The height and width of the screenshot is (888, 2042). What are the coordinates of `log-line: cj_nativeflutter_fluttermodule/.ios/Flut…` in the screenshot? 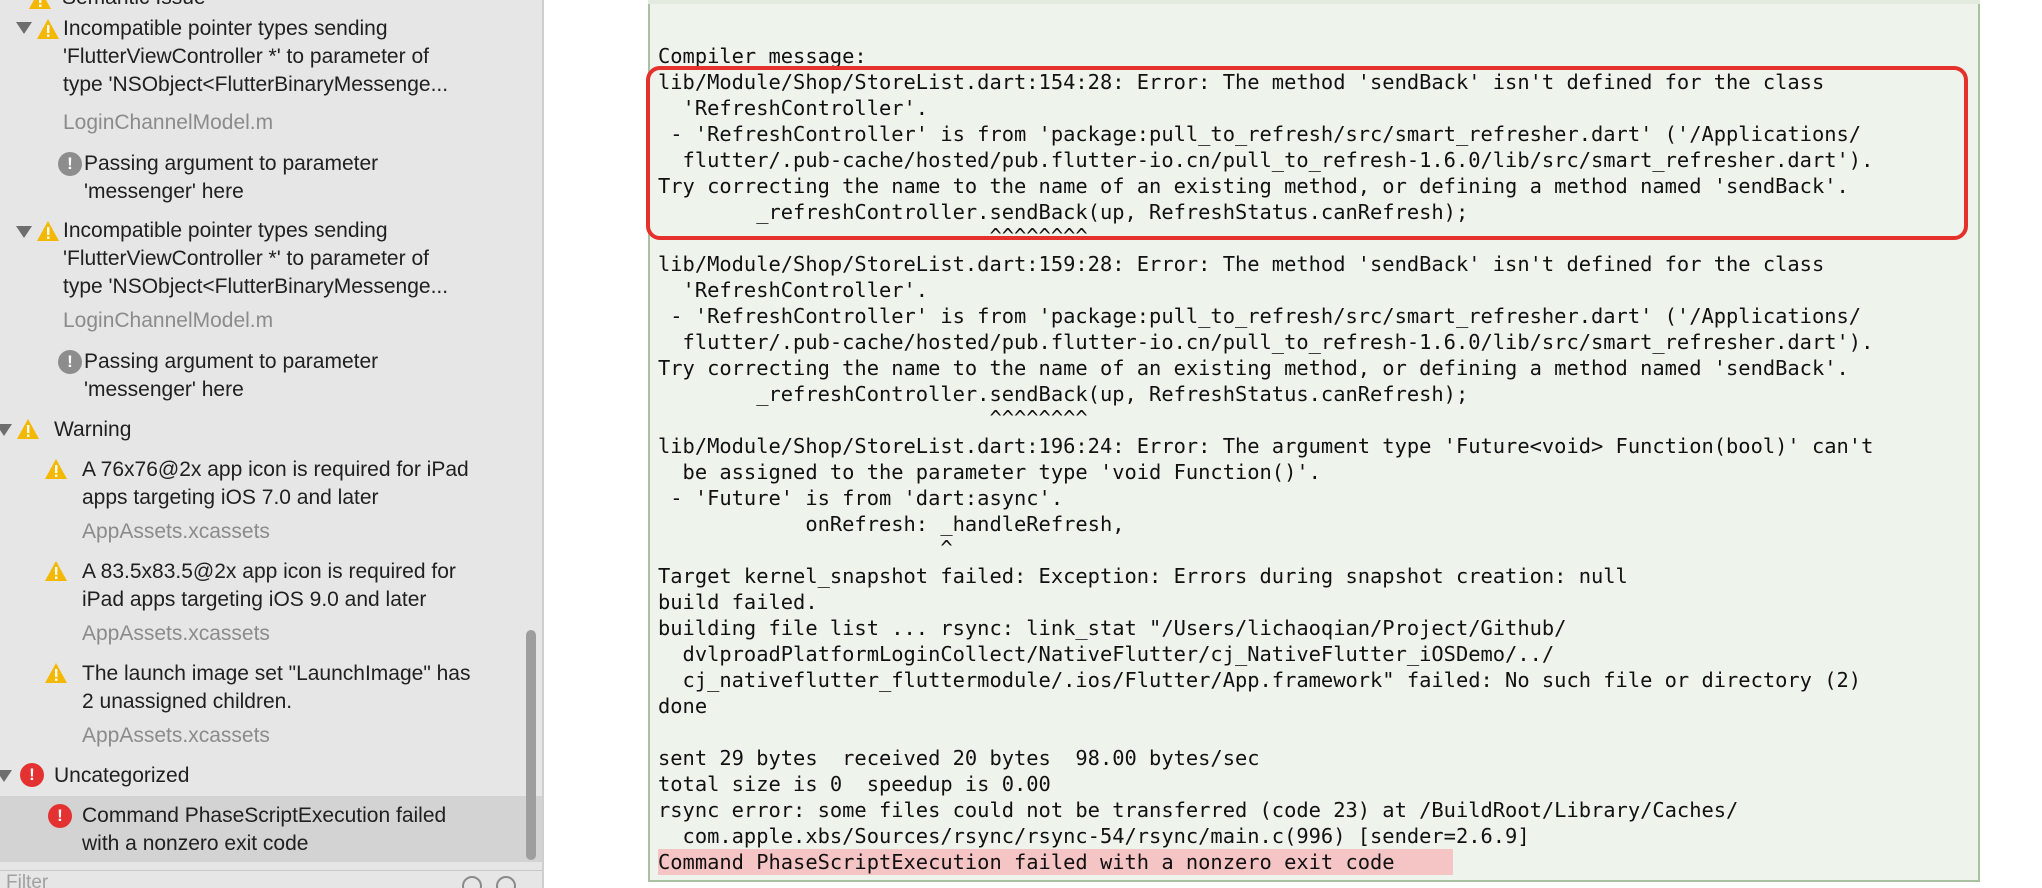 It's located at (1260, 680).